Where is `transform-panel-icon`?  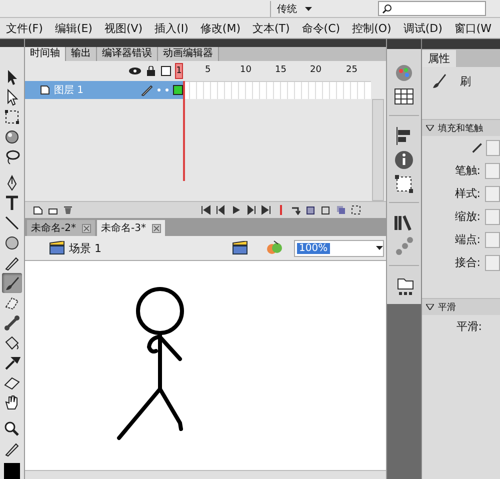
transform-panel-icon is located at coordinates (404, 184).